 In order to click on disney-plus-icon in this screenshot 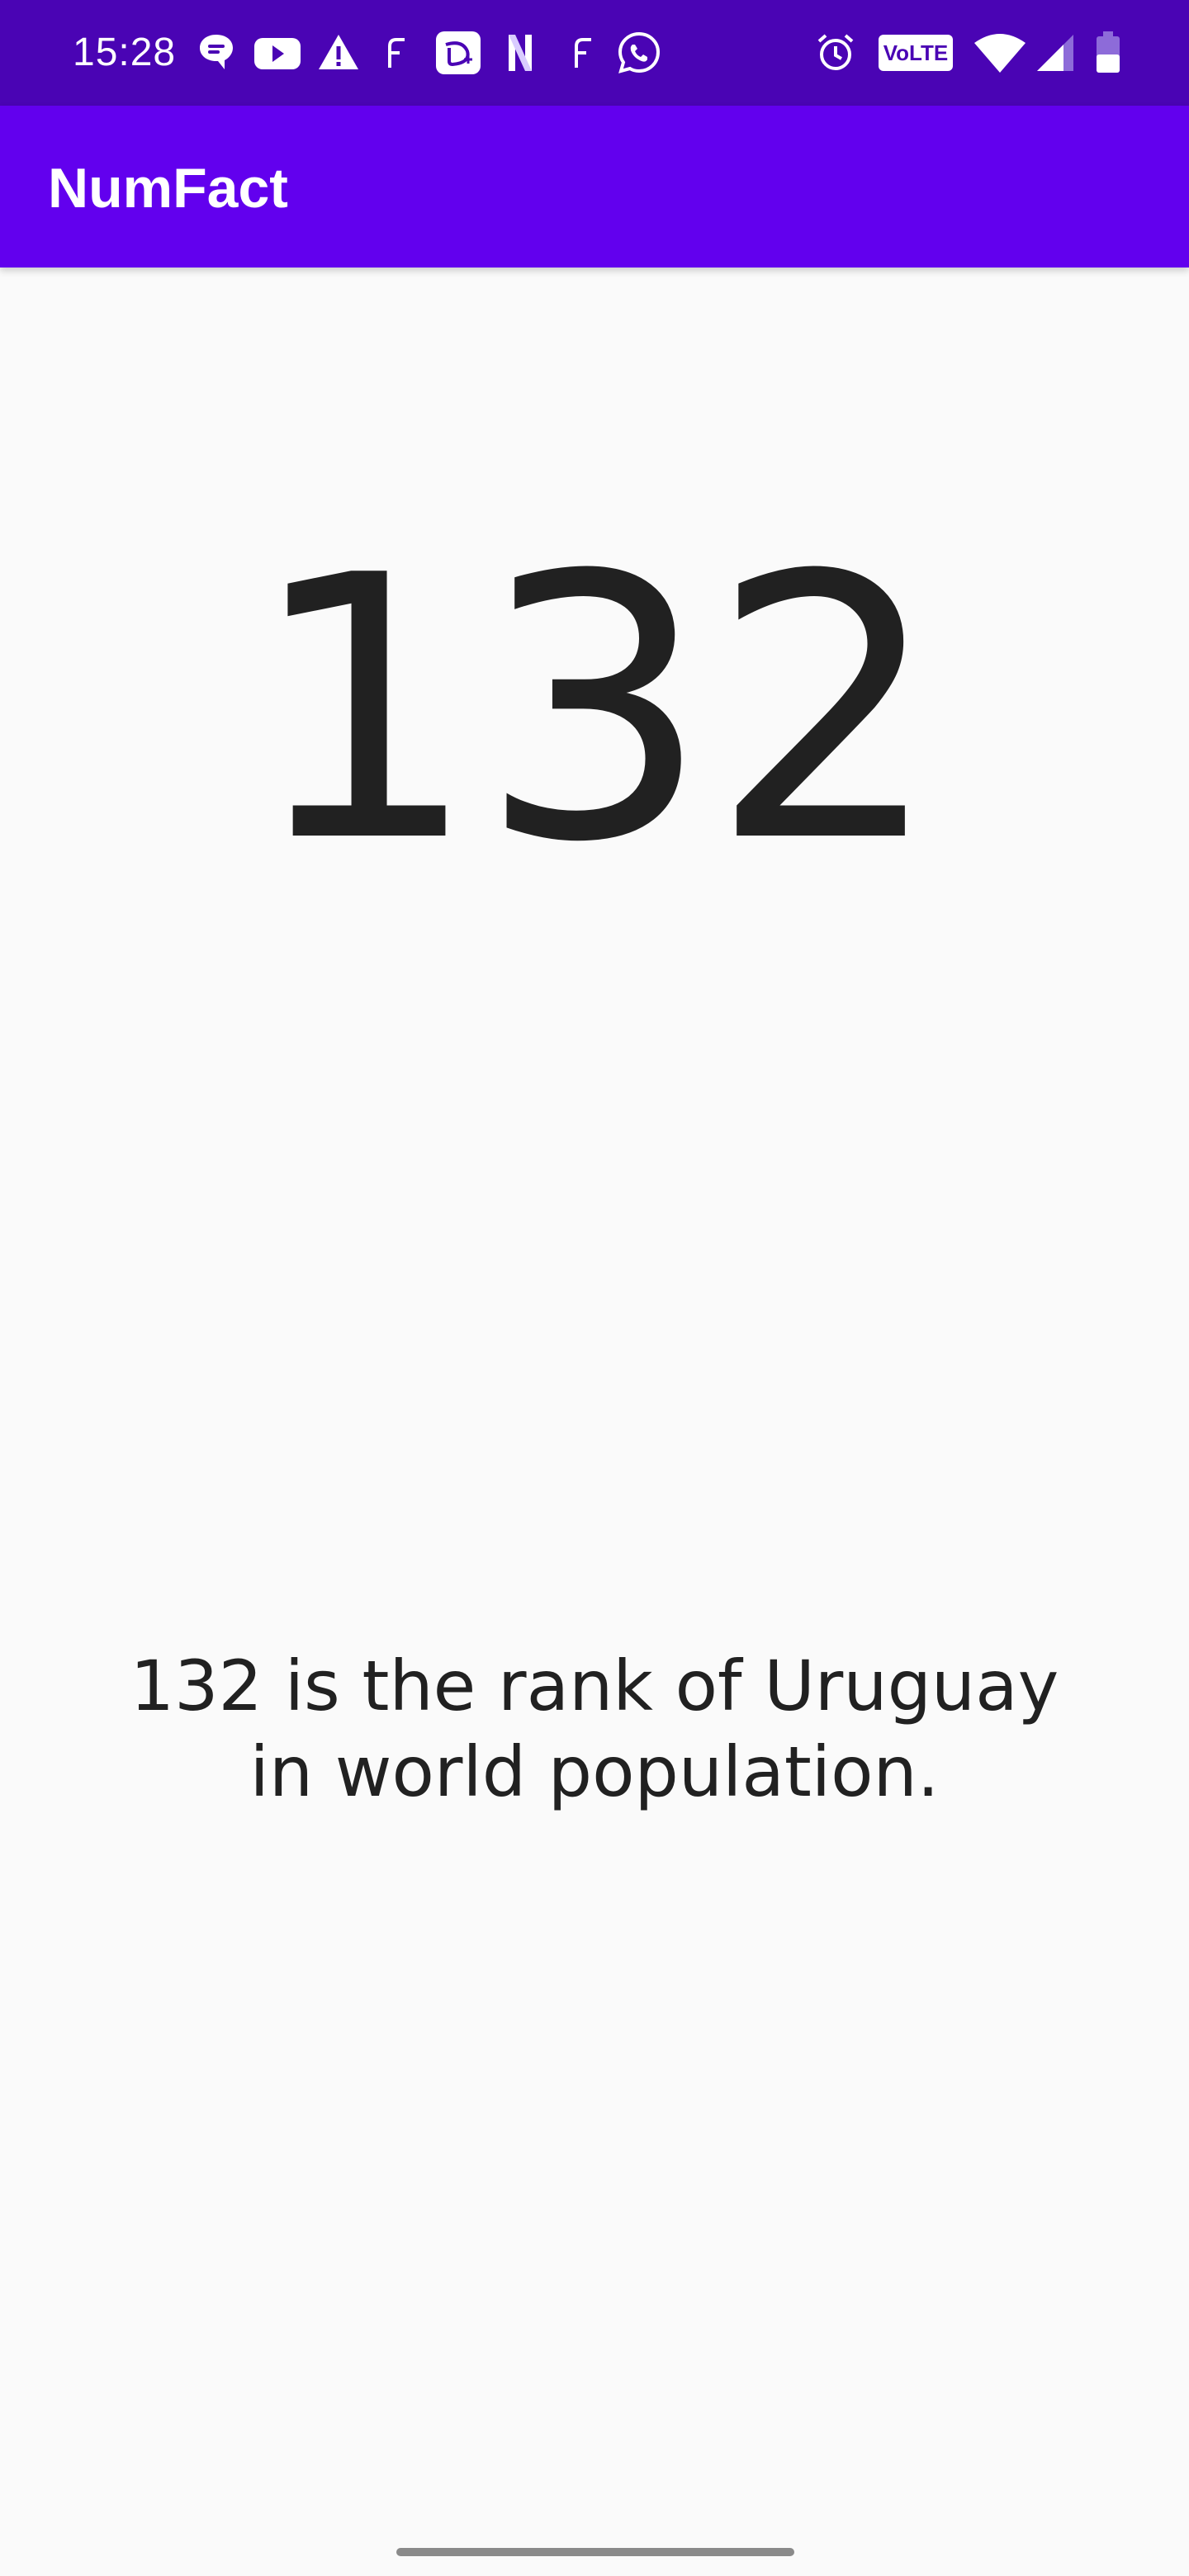, I will do `click(458, 52)`.